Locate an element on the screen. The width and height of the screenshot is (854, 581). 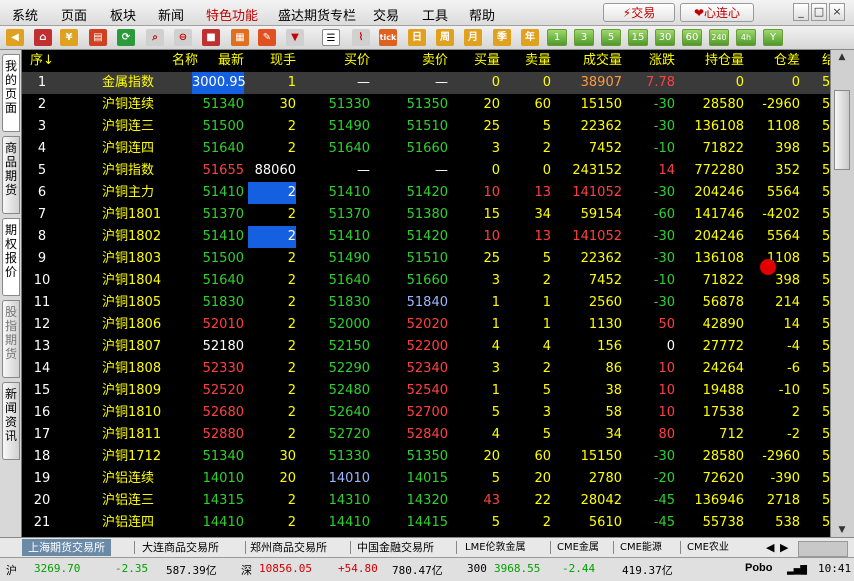
period-30: 30 is located at coordinates (665, 37).